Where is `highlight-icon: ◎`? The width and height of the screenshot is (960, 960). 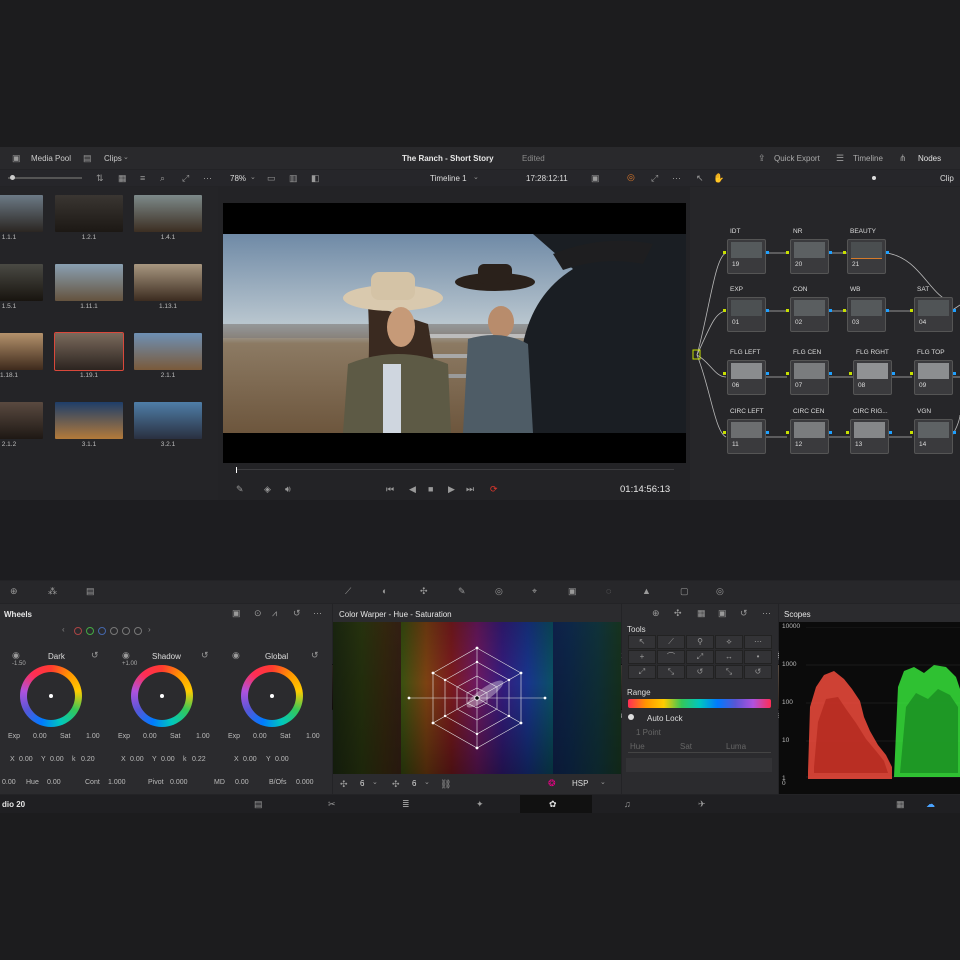 highlight-icon: ◎ is located at coordinates (631, 177).